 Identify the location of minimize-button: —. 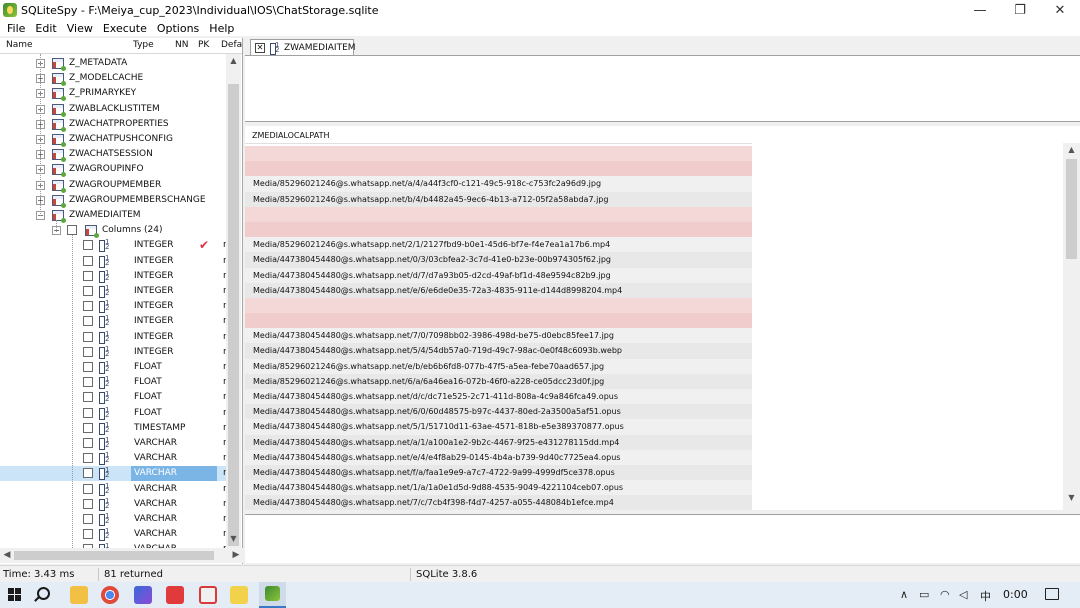
(980, 10).